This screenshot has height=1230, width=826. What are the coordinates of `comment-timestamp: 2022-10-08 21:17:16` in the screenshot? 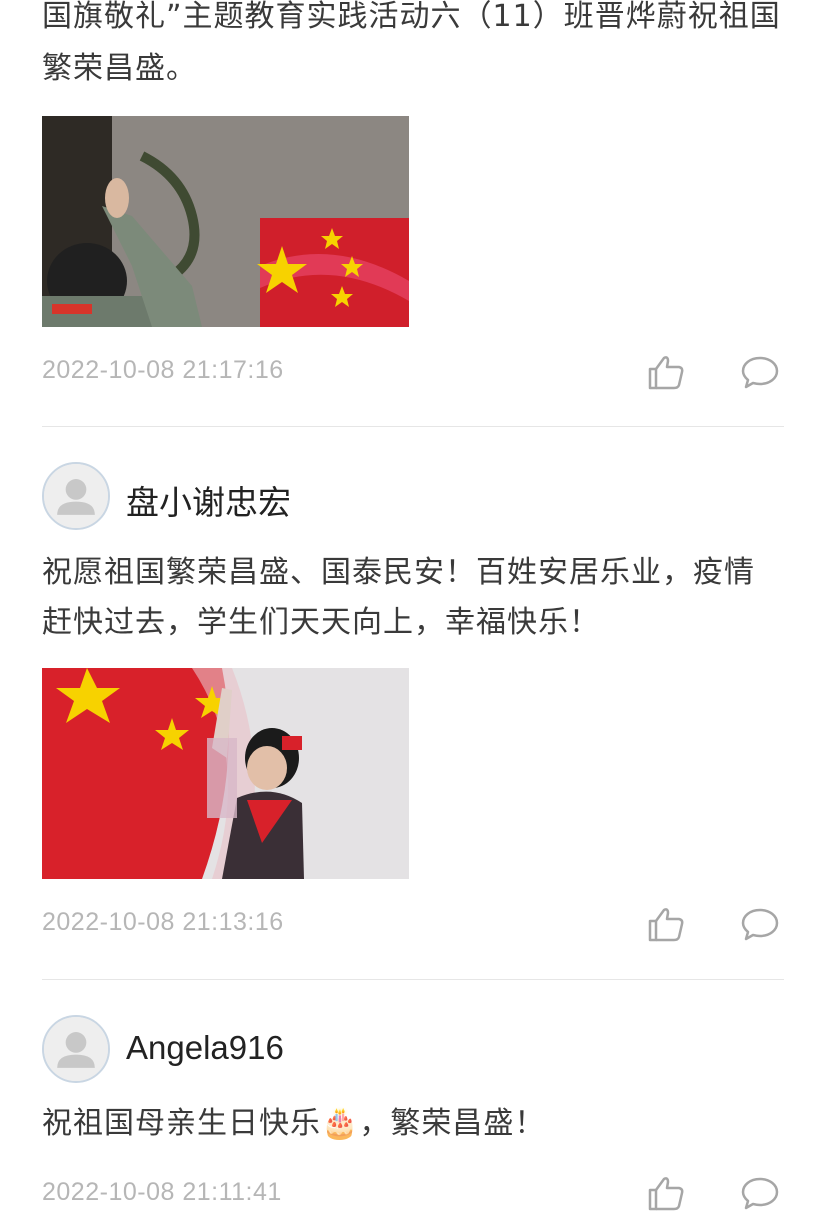 It's located at (163, 370).